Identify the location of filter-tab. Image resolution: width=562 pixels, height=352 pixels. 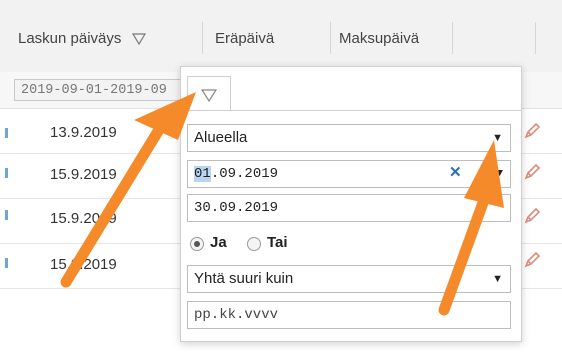
(209, 93).